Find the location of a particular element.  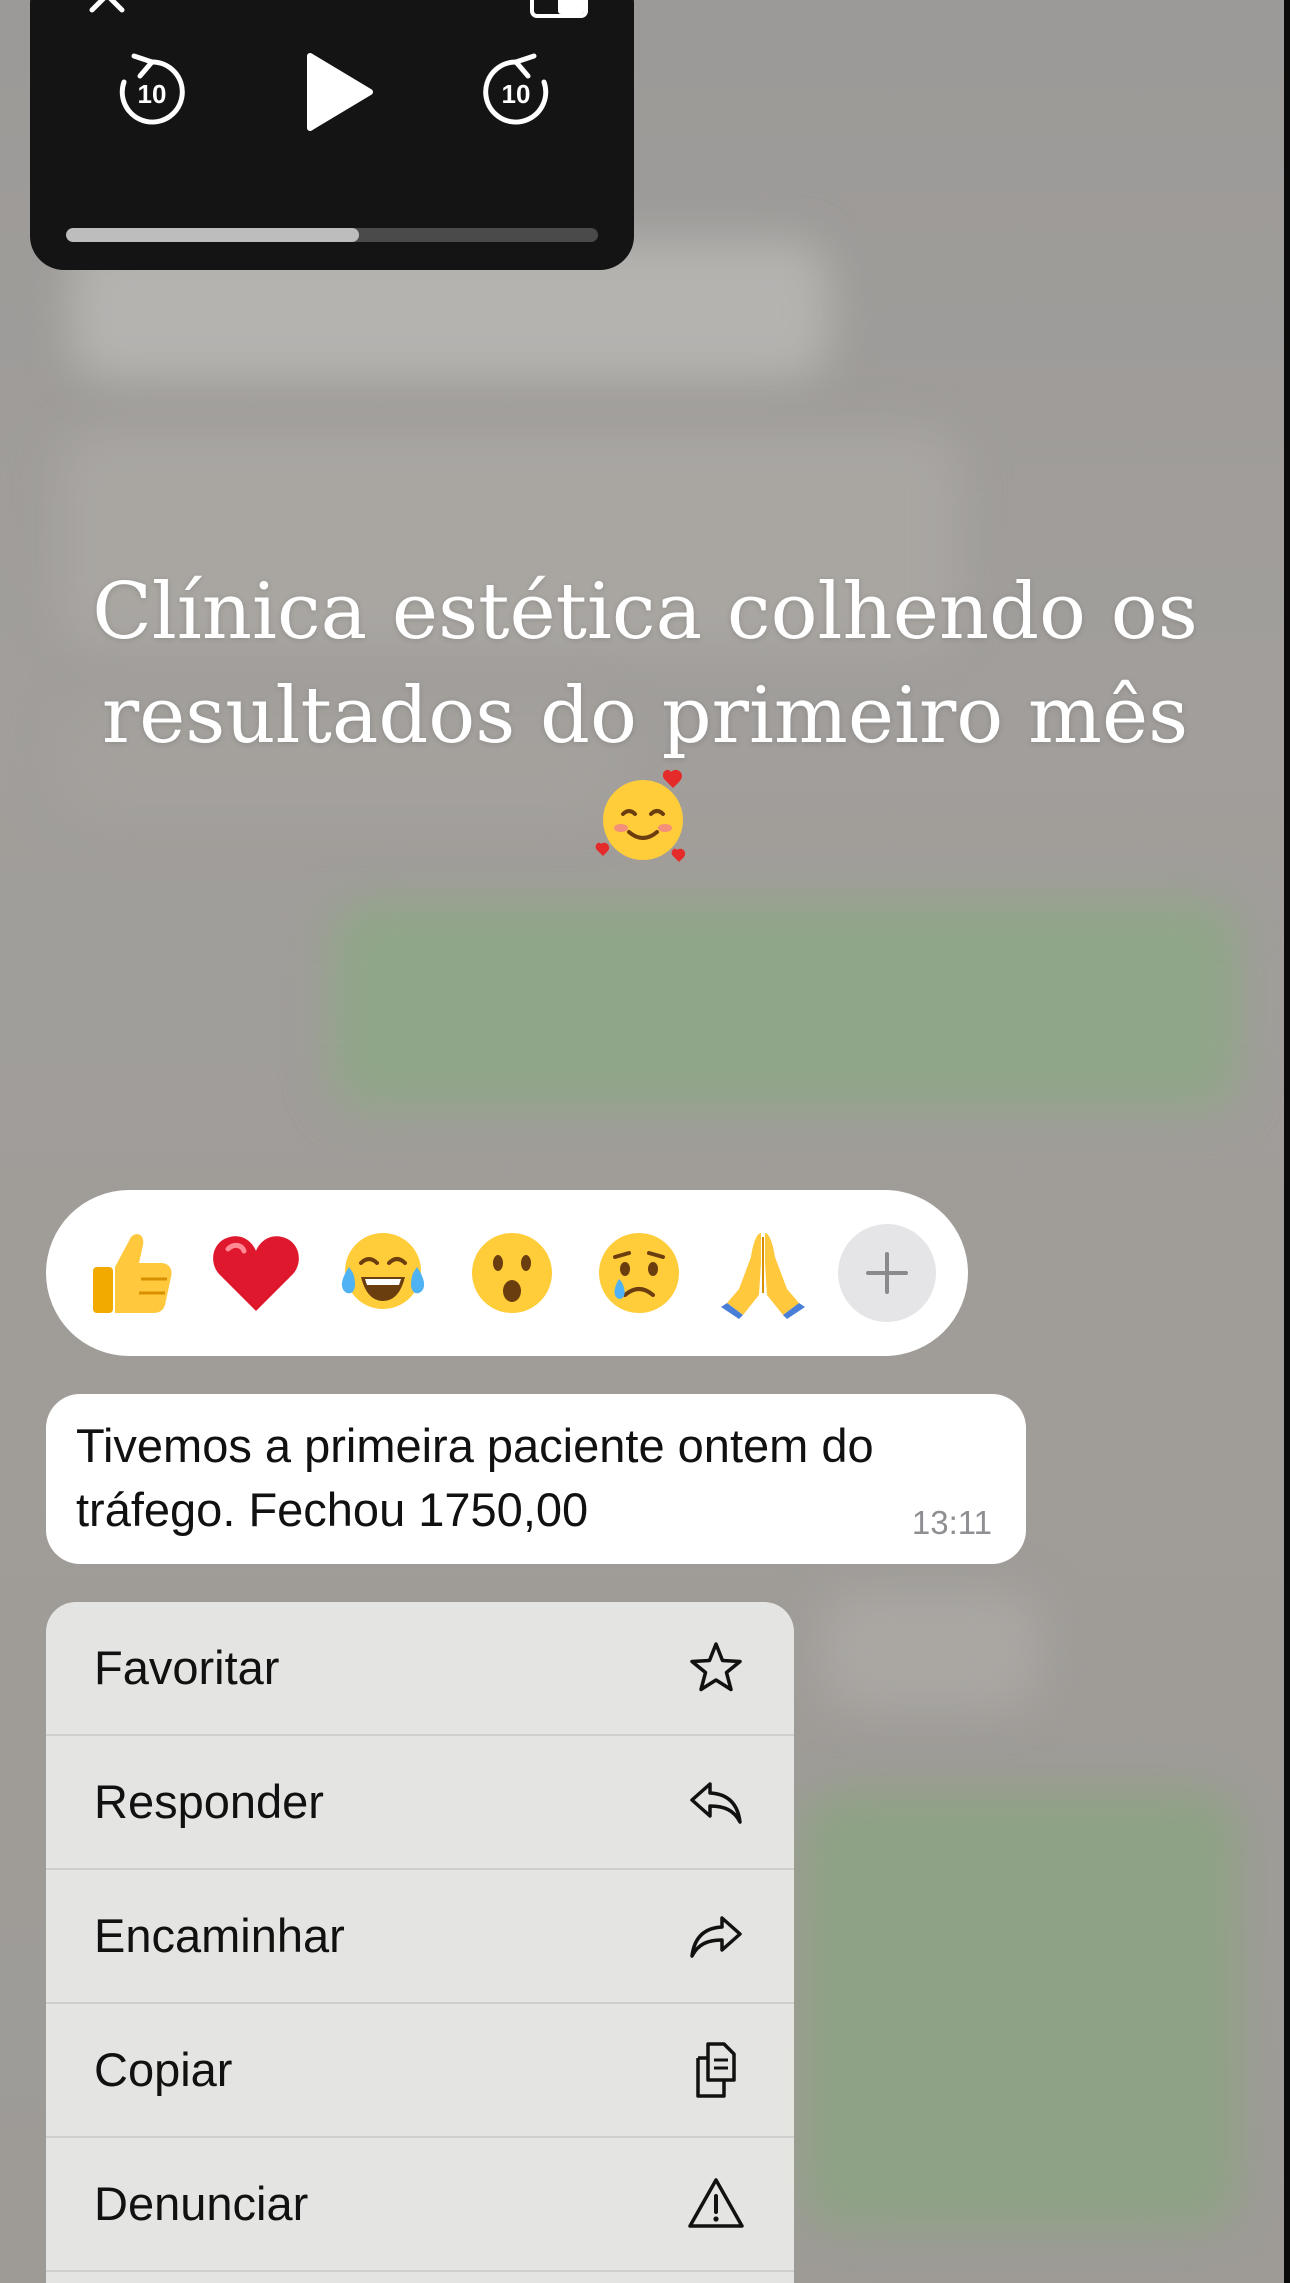

menu-divider is located at coordinates (420, 2271).